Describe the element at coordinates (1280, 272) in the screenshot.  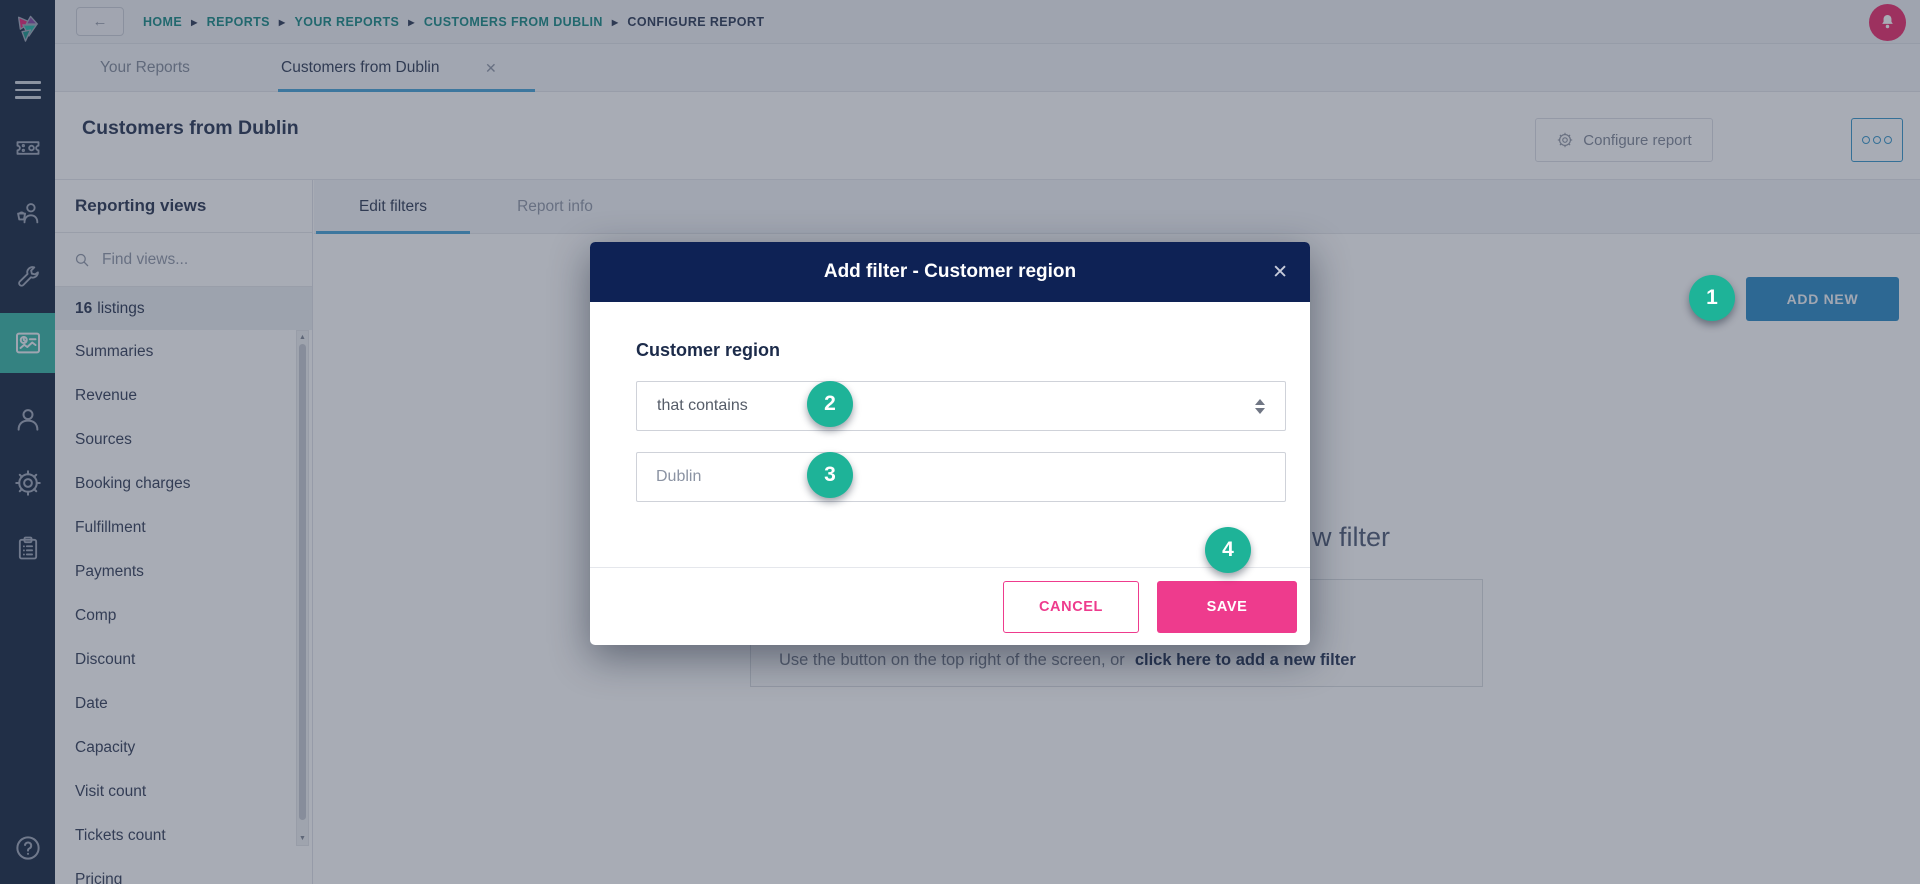
I see `close-icon: ✕` at that location.